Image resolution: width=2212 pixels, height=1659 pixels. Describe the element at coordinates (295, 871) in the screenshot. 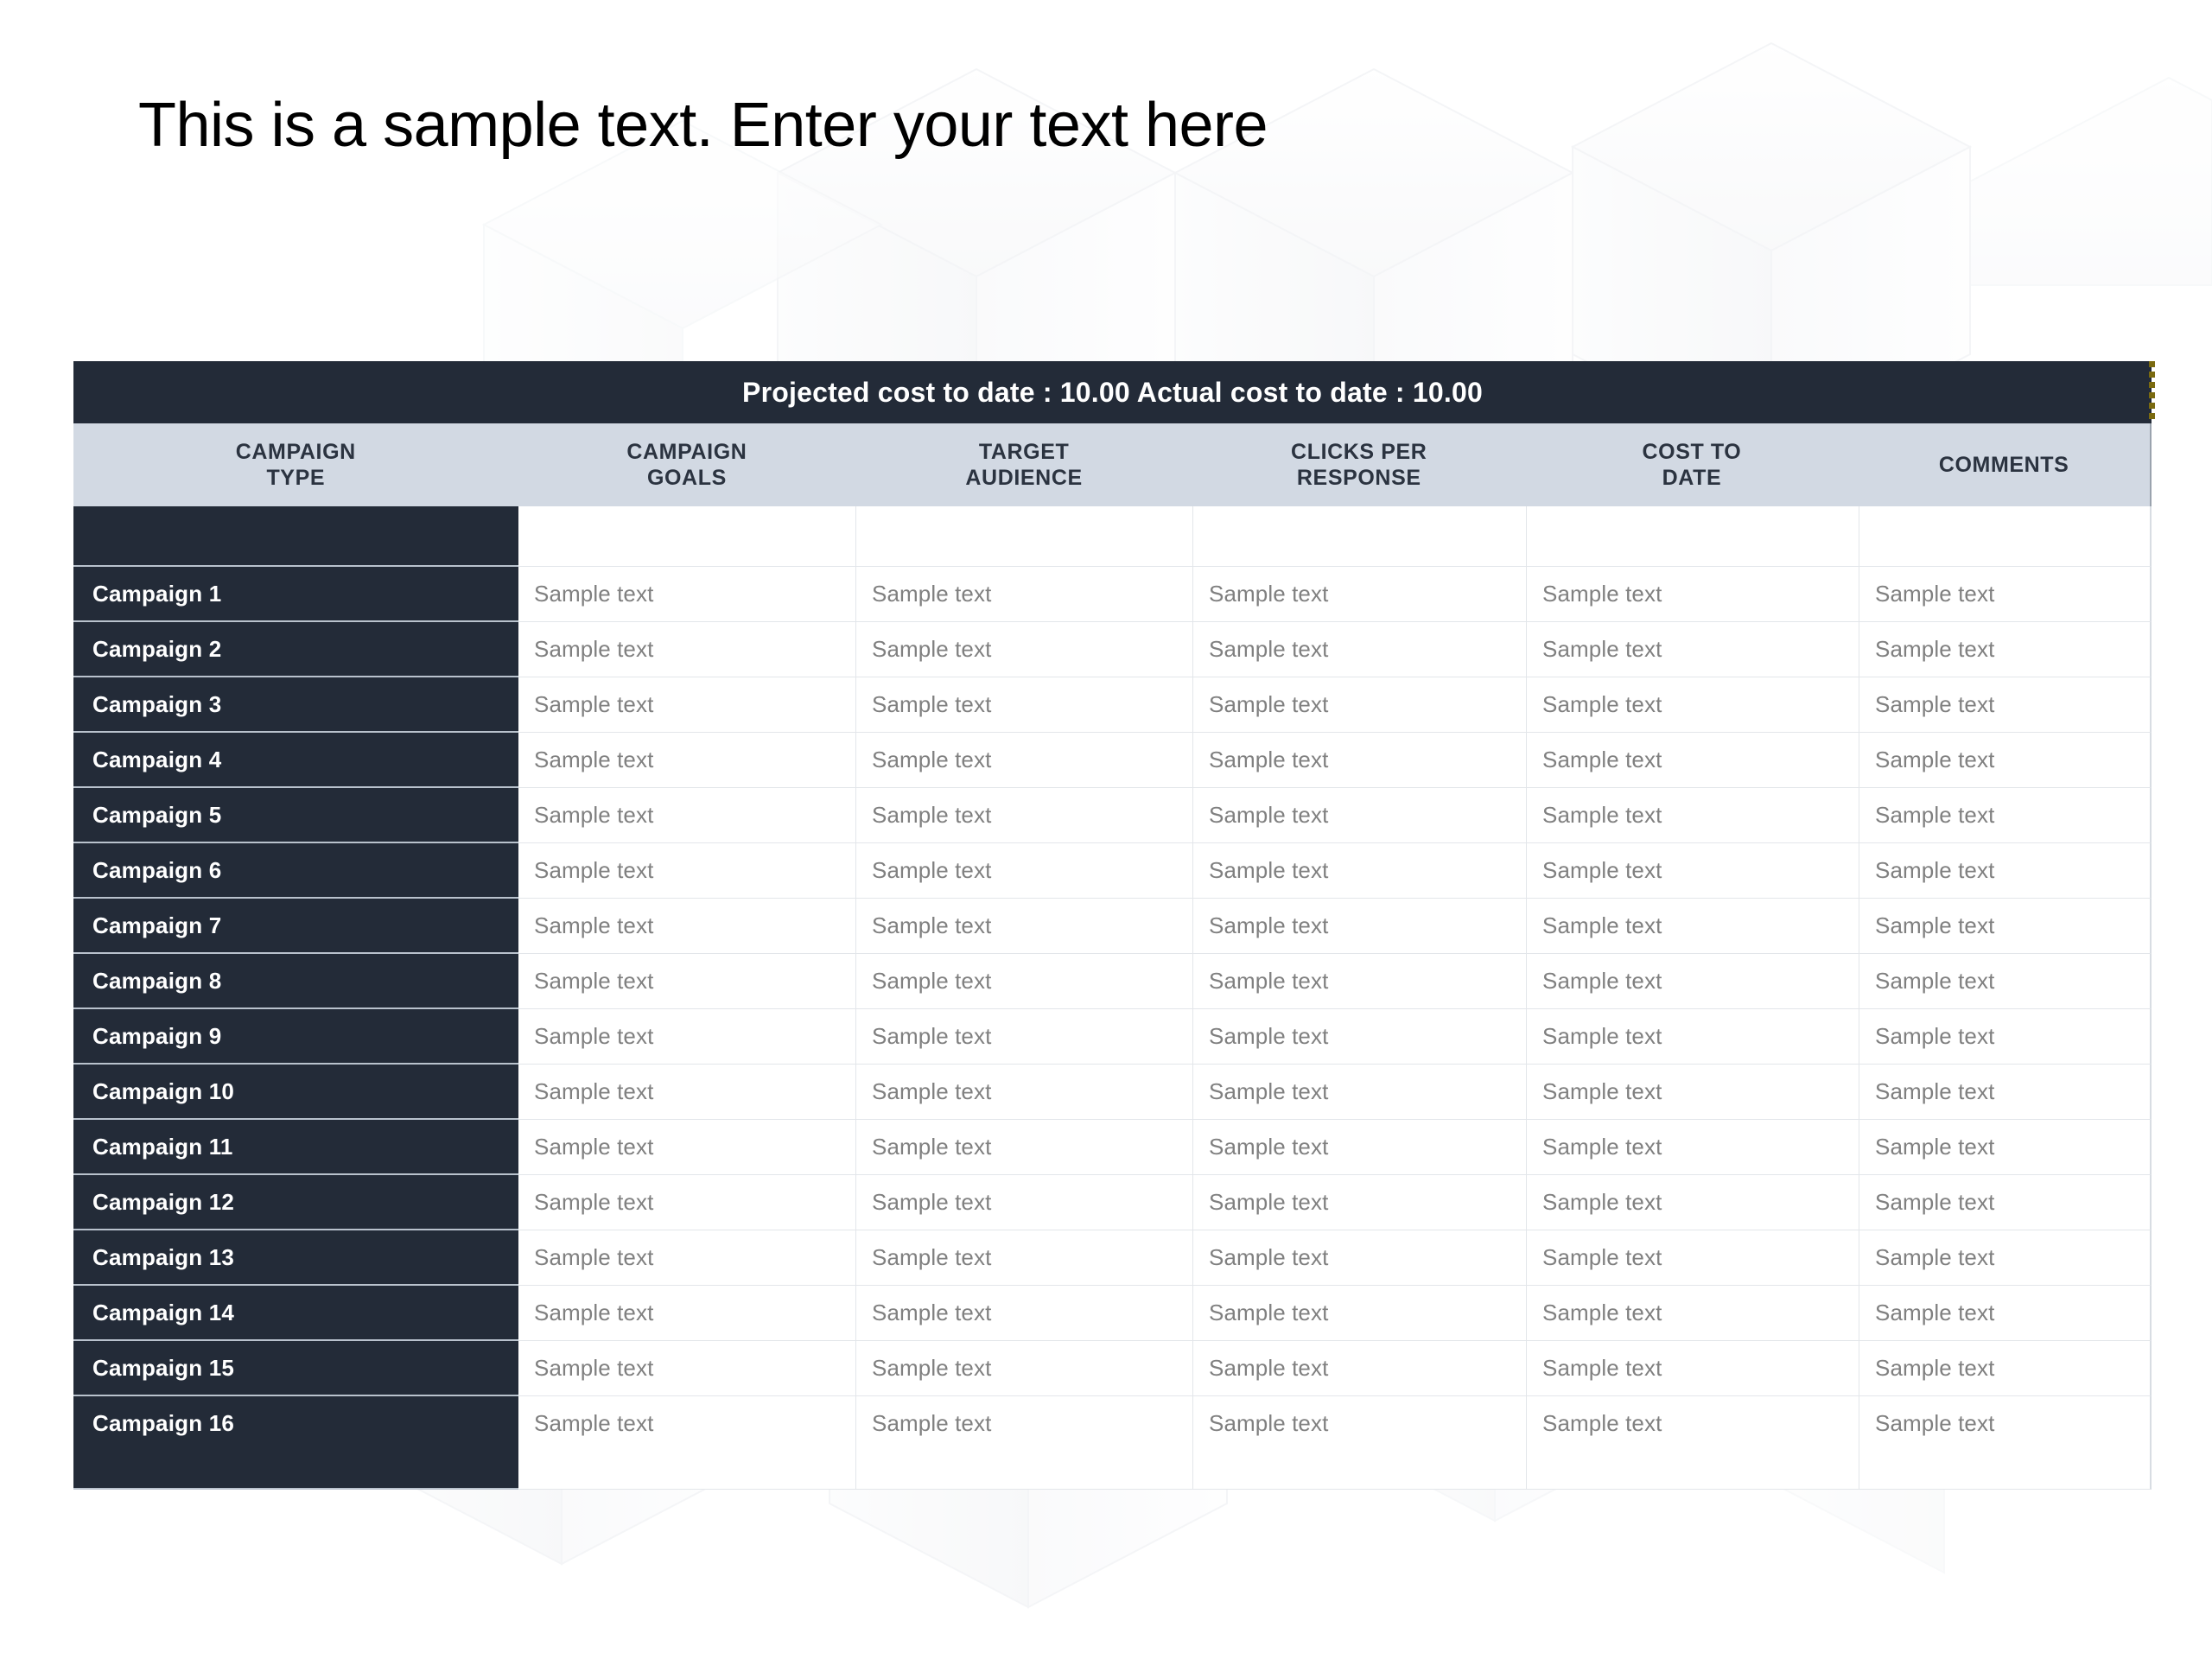

I see `campaign-label-cell: Campaign 6` at that location.